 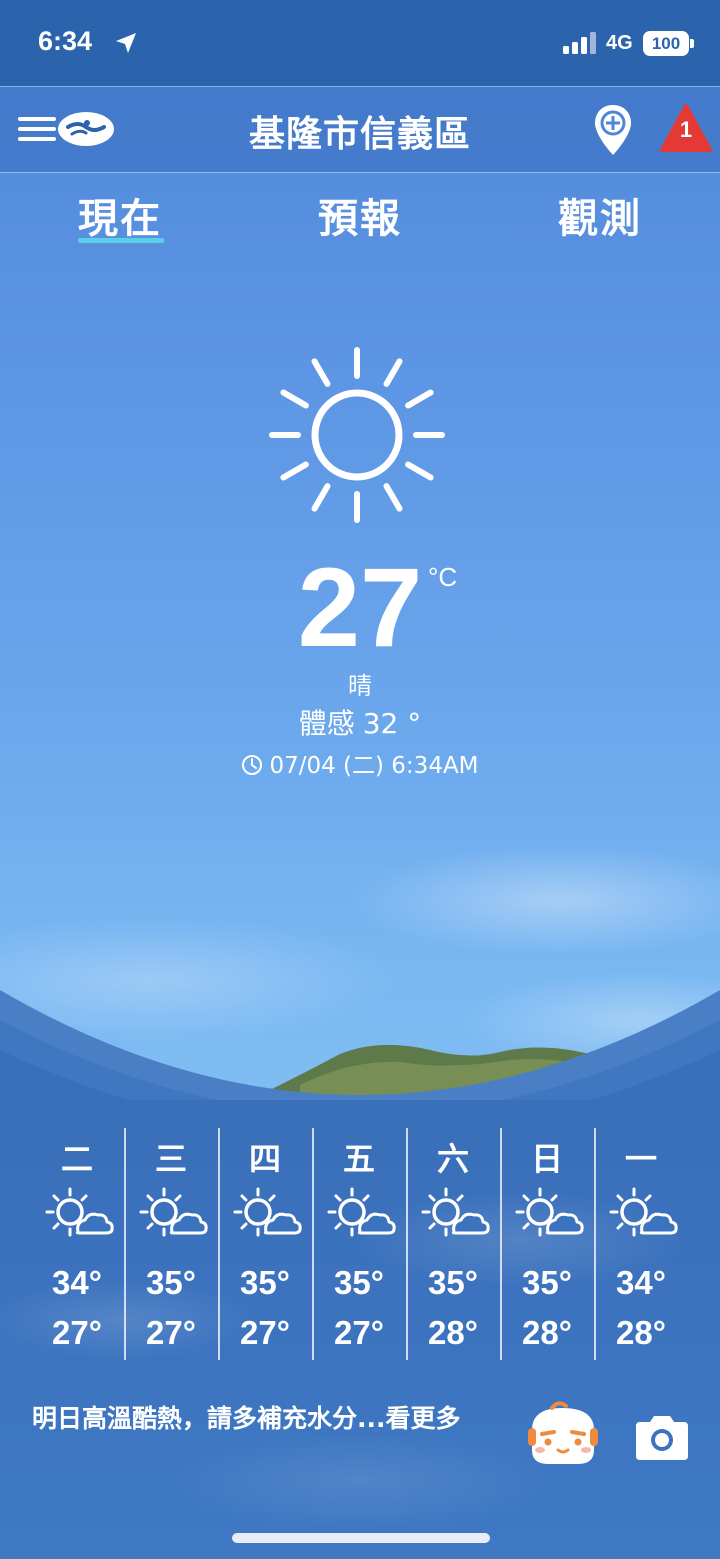 What do you see at coordinates (692, 43) in the screenshot?
I see `battery-tip` at bounding box center [692, 43].